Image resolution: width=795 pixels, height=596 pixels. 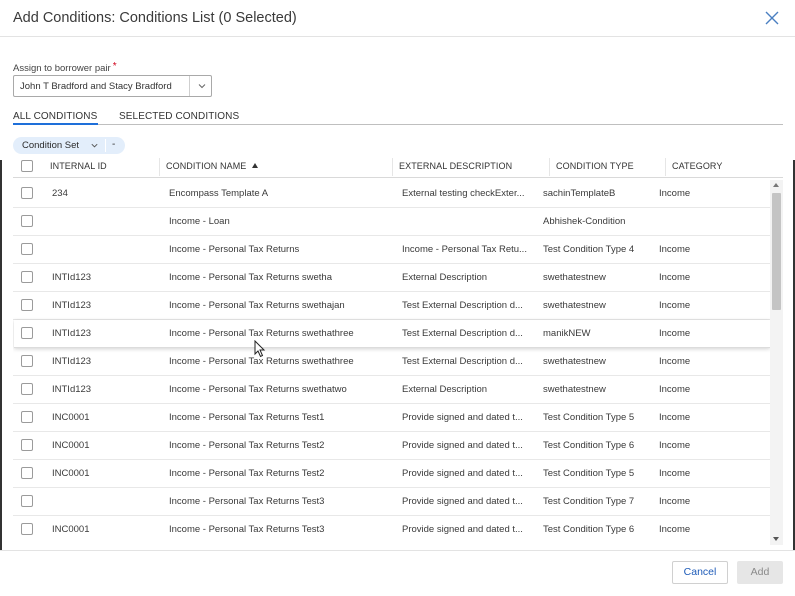 I want to click on column-header-external-description: EXTERNAL DESCRIPTION, so click(x=455, y=166).